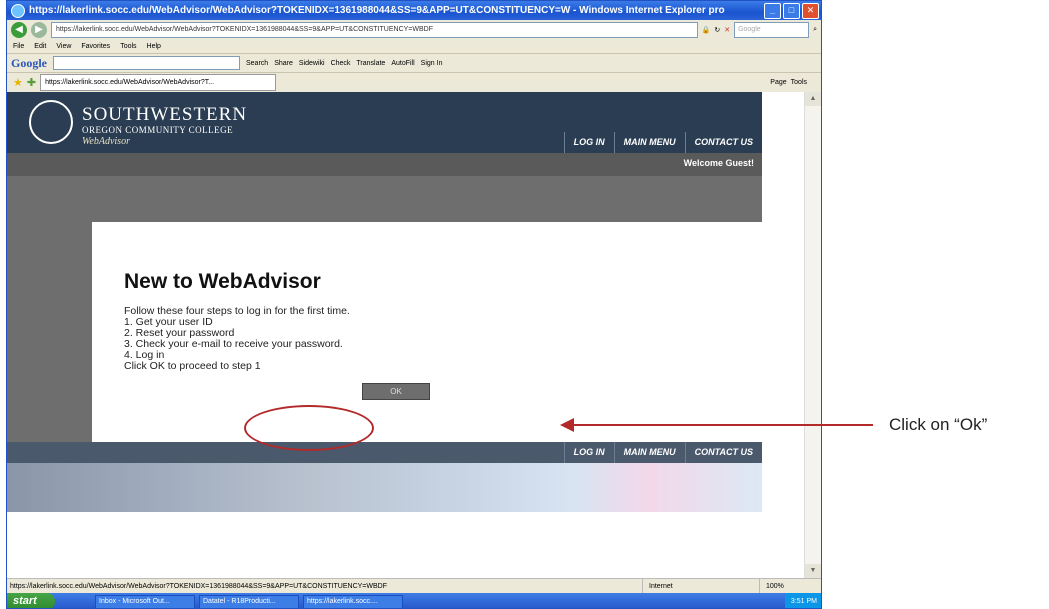  Describe the element at coordinates (718, 163) in the screenshot. I see `welcome-text: Welcome Guest!` at that location.